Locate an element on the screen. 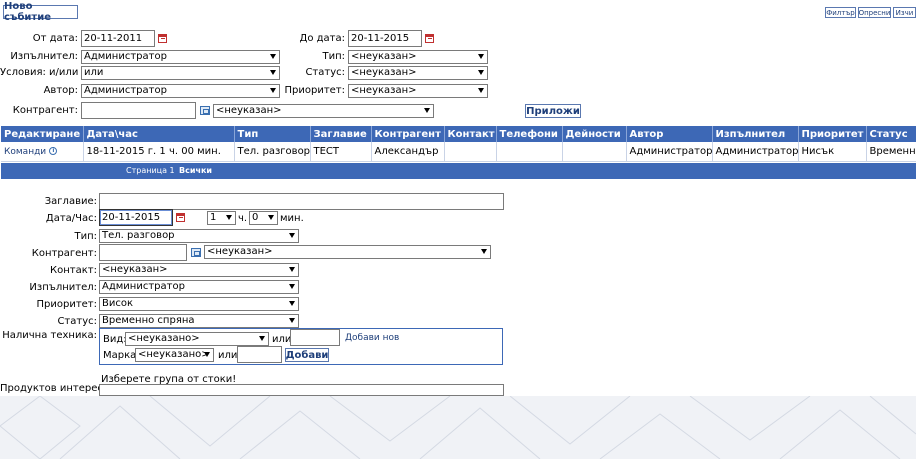  column-header: Автор is located at coordinates (669, 134).